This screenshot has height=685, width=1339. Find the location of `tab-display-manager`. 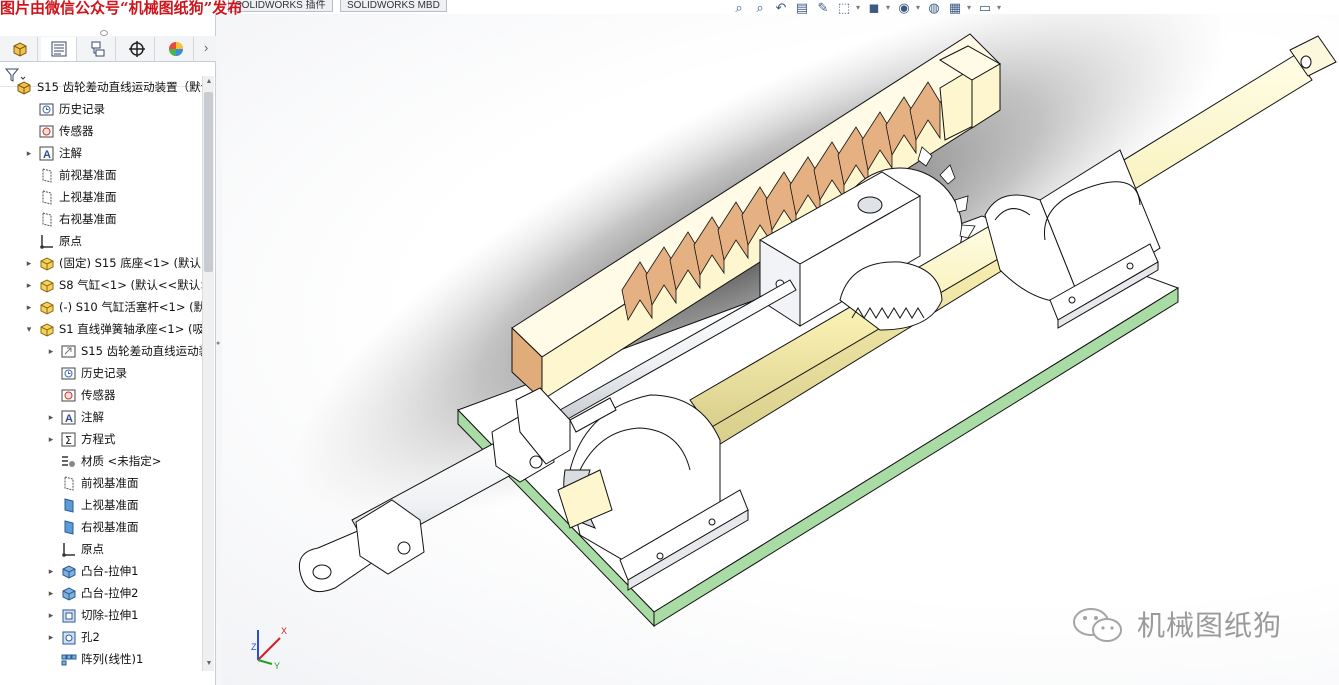

tab-display-manager is located at coordinates (176, 49).